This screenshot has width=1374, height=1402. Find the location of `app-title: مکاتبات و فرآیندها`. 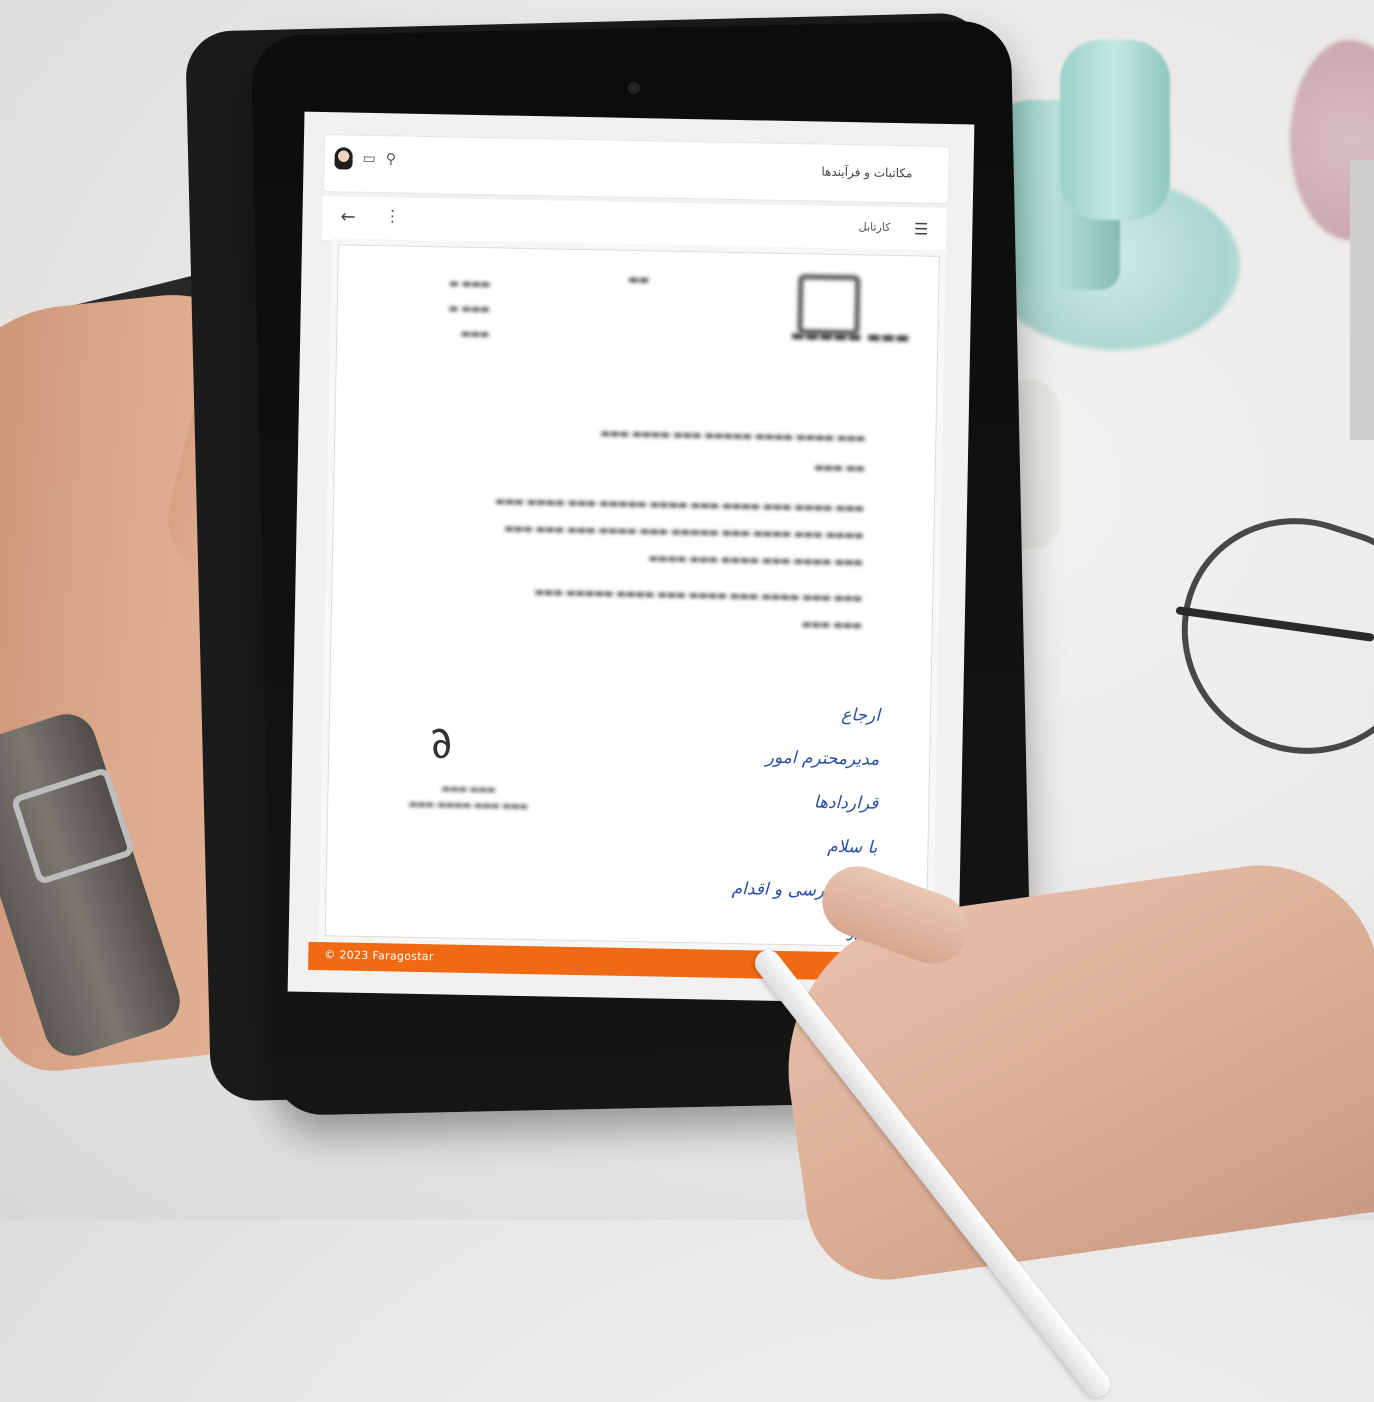

app-title: مکاتبات و فرآیندها is located at coordinates (867, 172).